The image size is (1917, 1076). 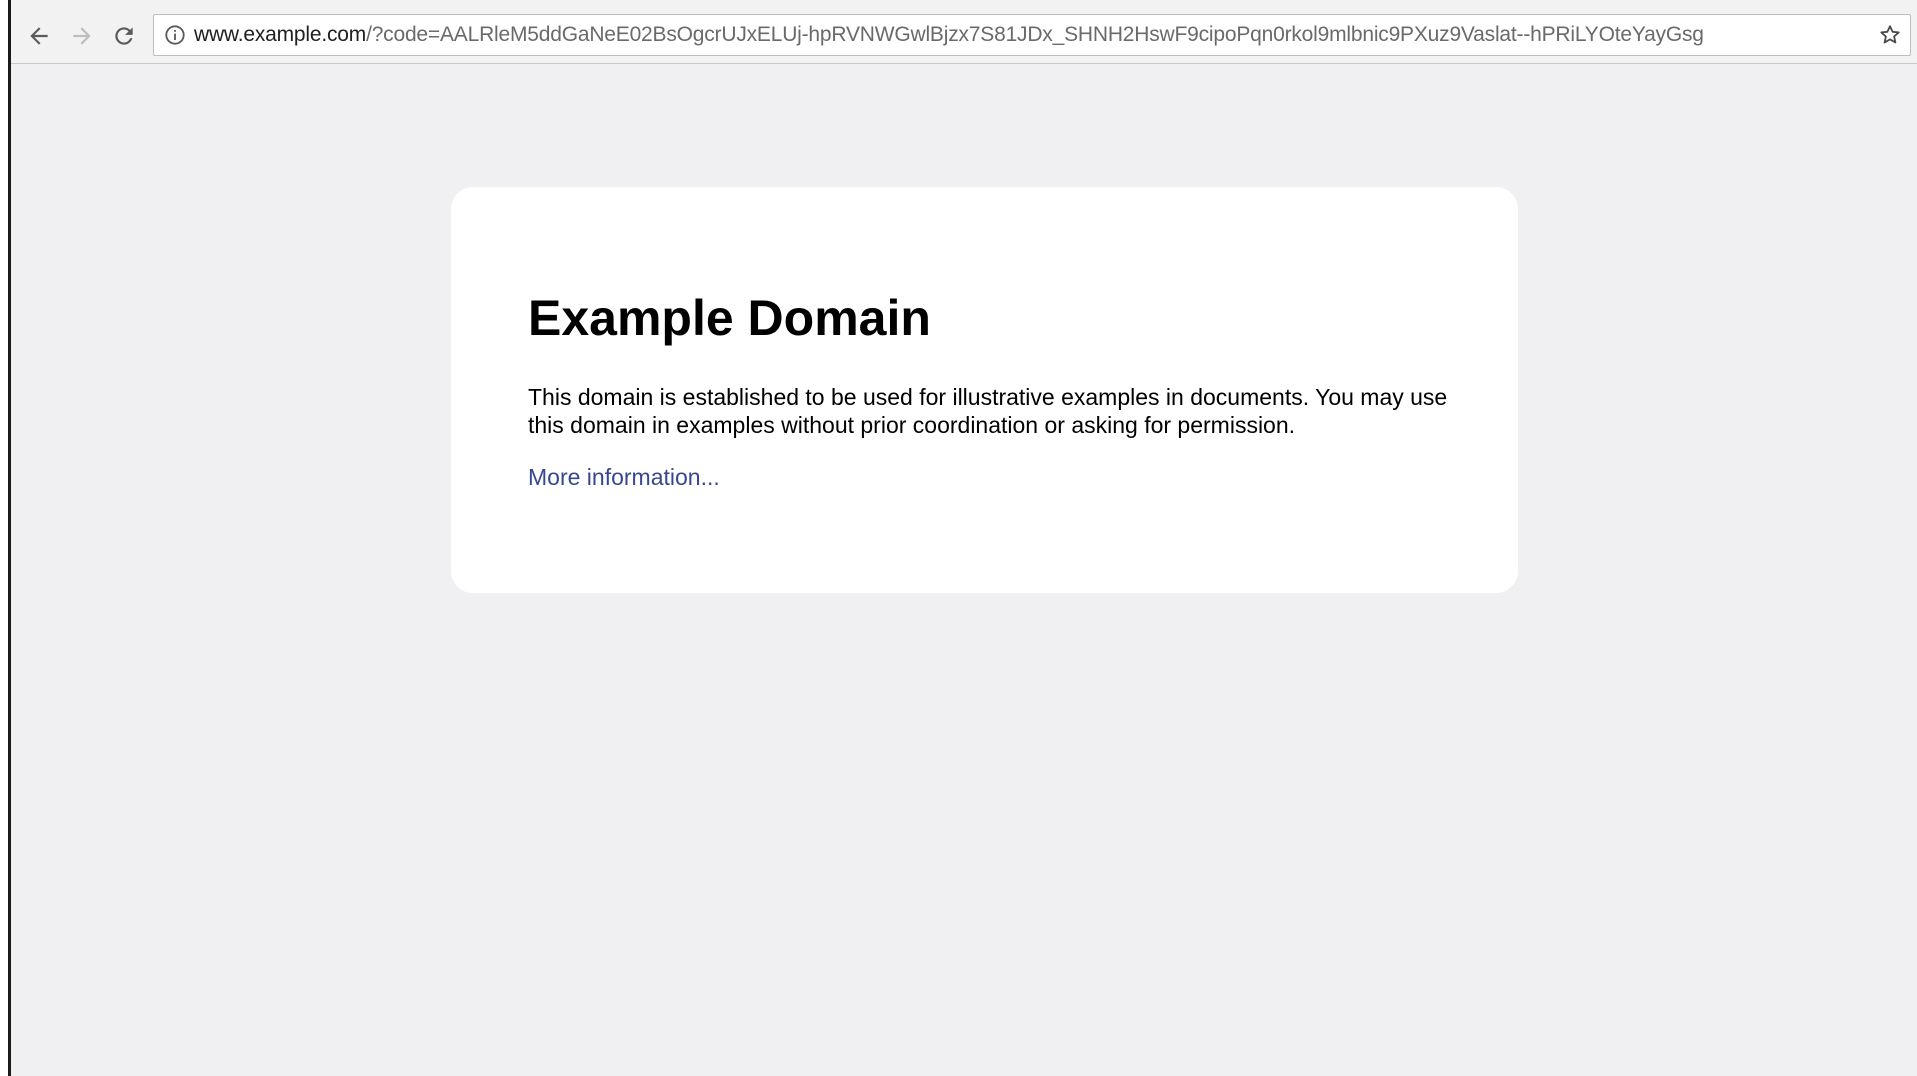 I want to click on arrow-left-icon, so click(x=39, y=36).